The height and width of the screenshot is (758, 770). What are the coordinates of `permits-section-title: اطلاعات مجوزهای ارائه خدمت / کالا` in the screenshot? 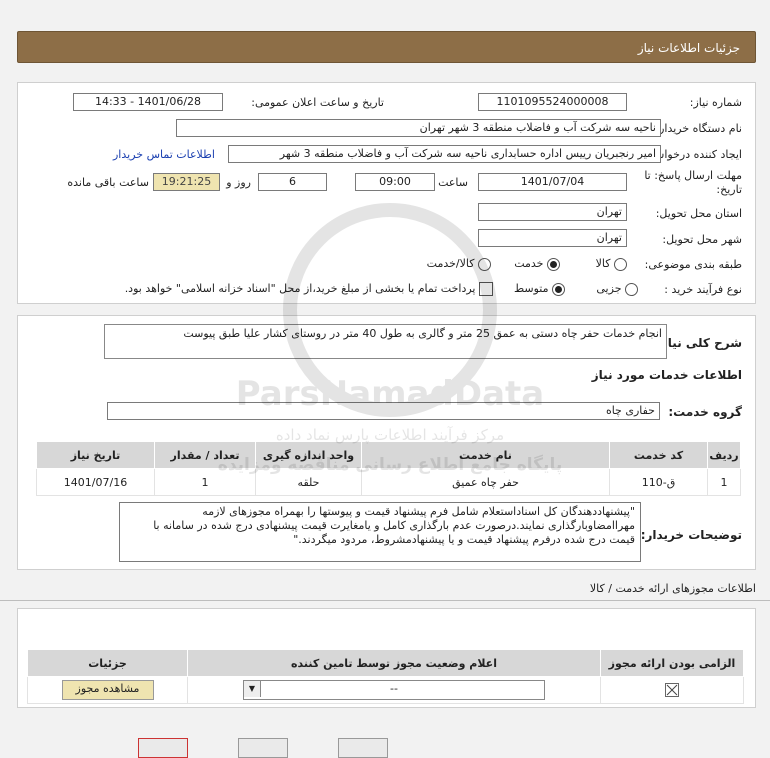 It's located at (672, 588).